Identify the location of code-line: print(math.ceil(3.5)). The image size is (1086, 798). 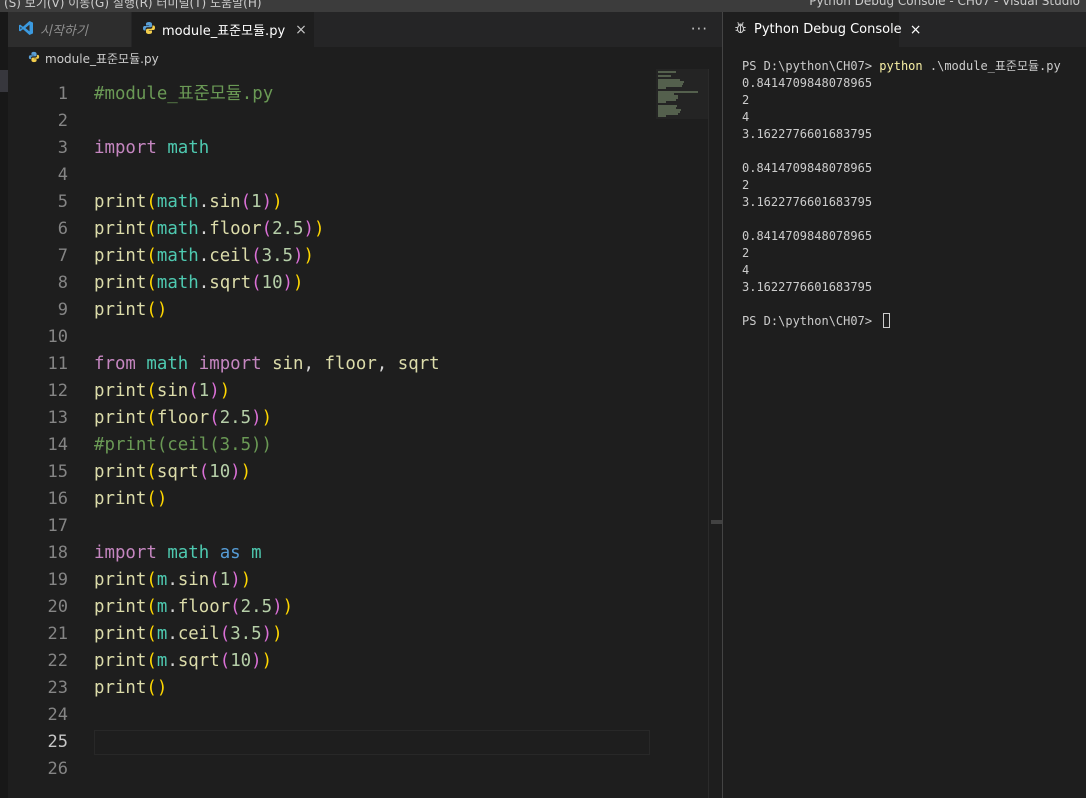
(204, 256).